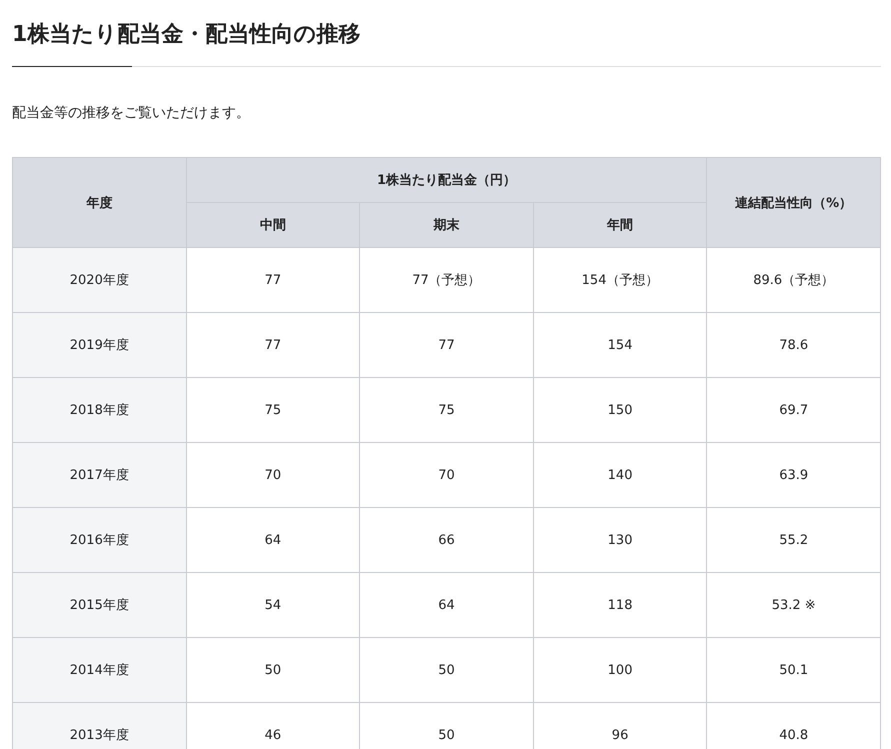  What do you see at coordinates (620, 540) in the screenshot?
I see `table-cell: 130` at bounding box center [620, 540].